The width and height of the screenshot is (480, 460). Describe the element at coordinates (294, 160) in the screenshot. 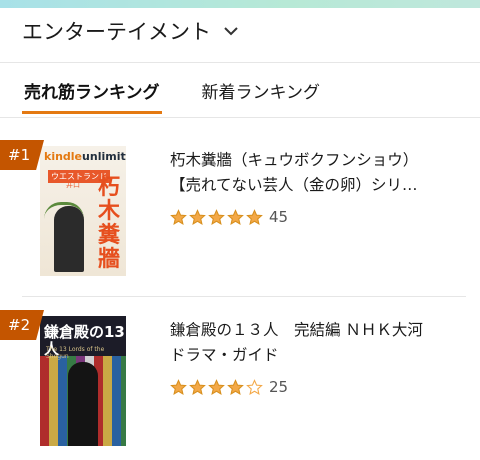

I see `book-title-line-1: 朽木糞牆（キュウボクフンショウ）` at that location.